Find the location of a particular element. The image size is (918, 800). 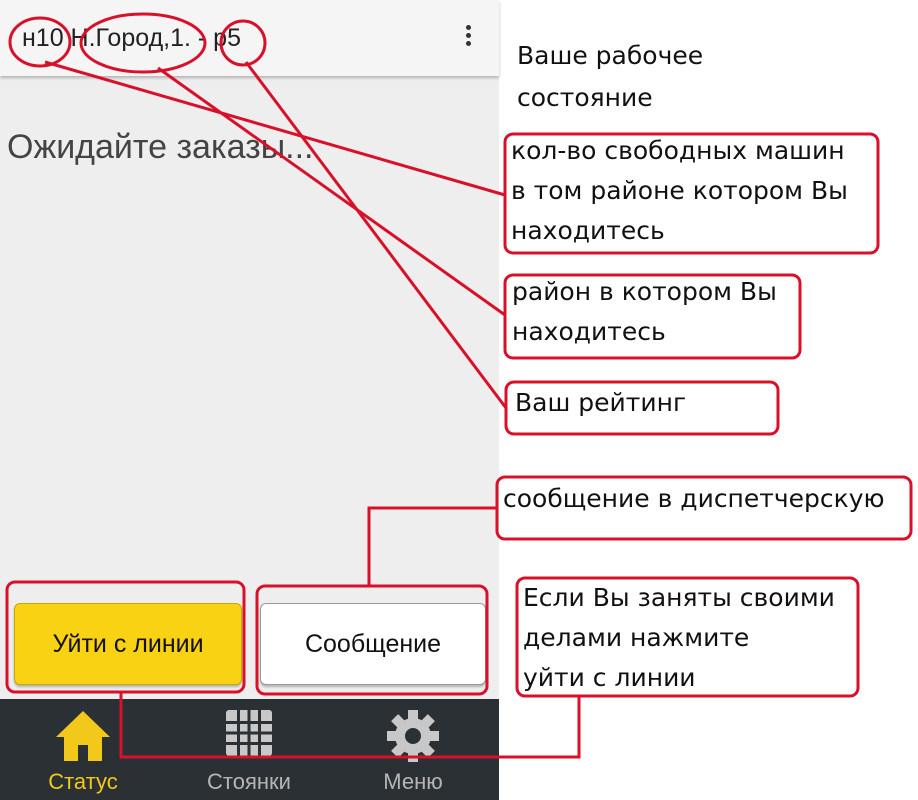

annotation-message: сообщение в диспетчерскую is located at coordinates (694, 498).